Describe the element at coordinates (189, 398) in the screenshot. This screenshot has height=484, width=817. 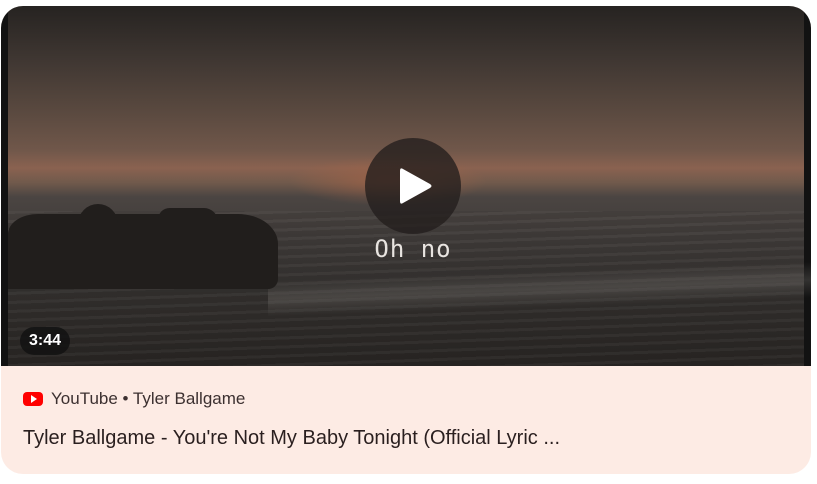
I see `channel-name: Tyler Ballgame` at that location.